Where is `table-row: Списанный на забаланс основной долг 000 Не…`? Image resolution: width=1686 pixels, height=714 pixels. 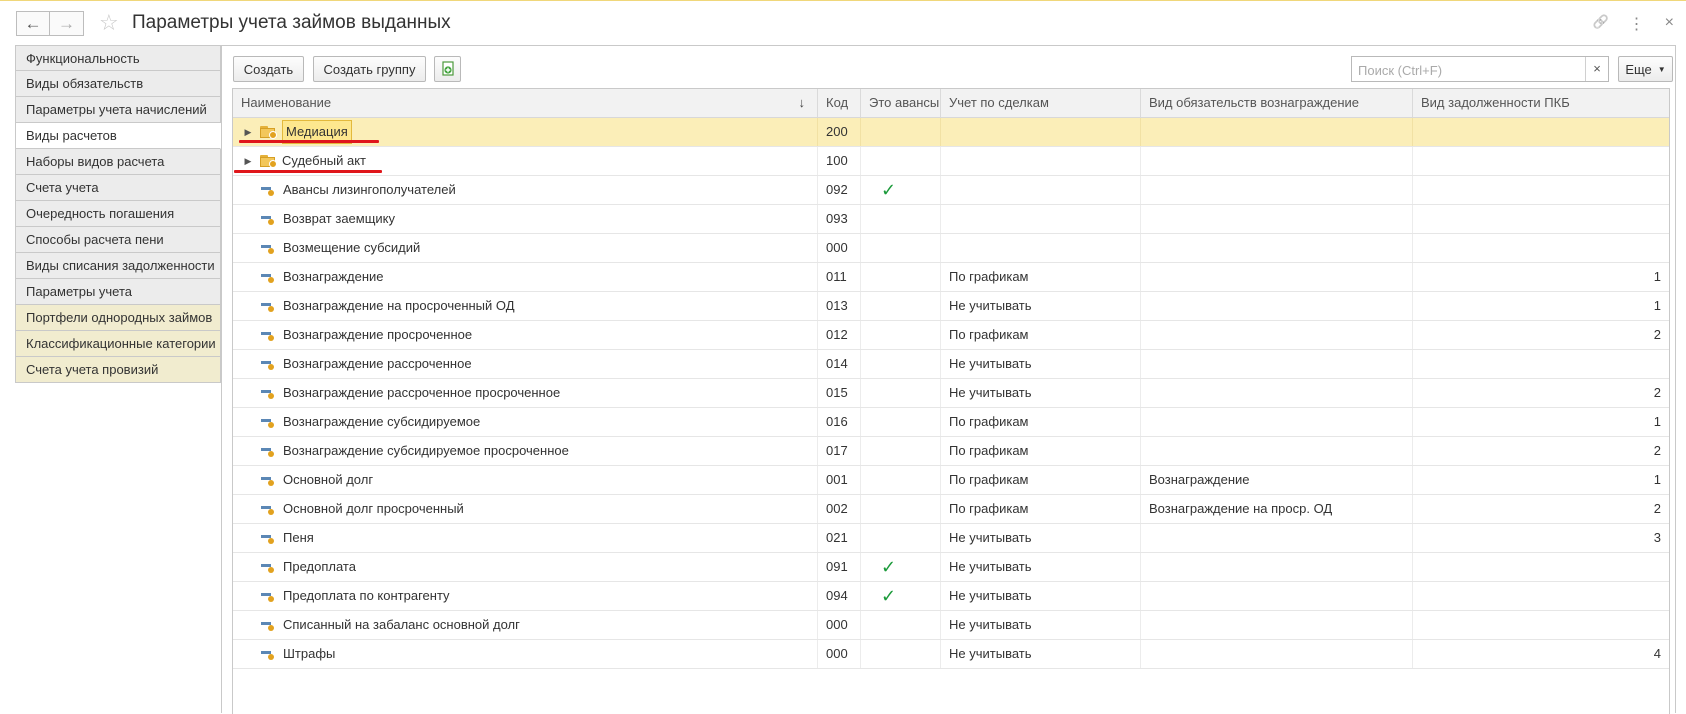 table-row: Списанный на забаланс основной долг 000 Не… is located at coordinates (951, 625).